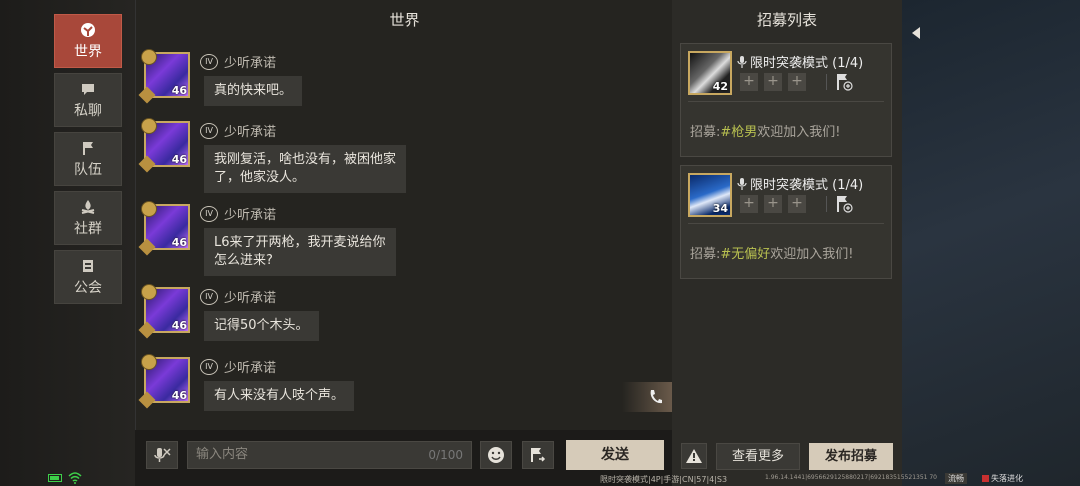 This screenshot has width=1080, height=486. Describe the element at coordinates (745, 254) in the screenshot. I see `recruit-tag: #无偏好` at that location.